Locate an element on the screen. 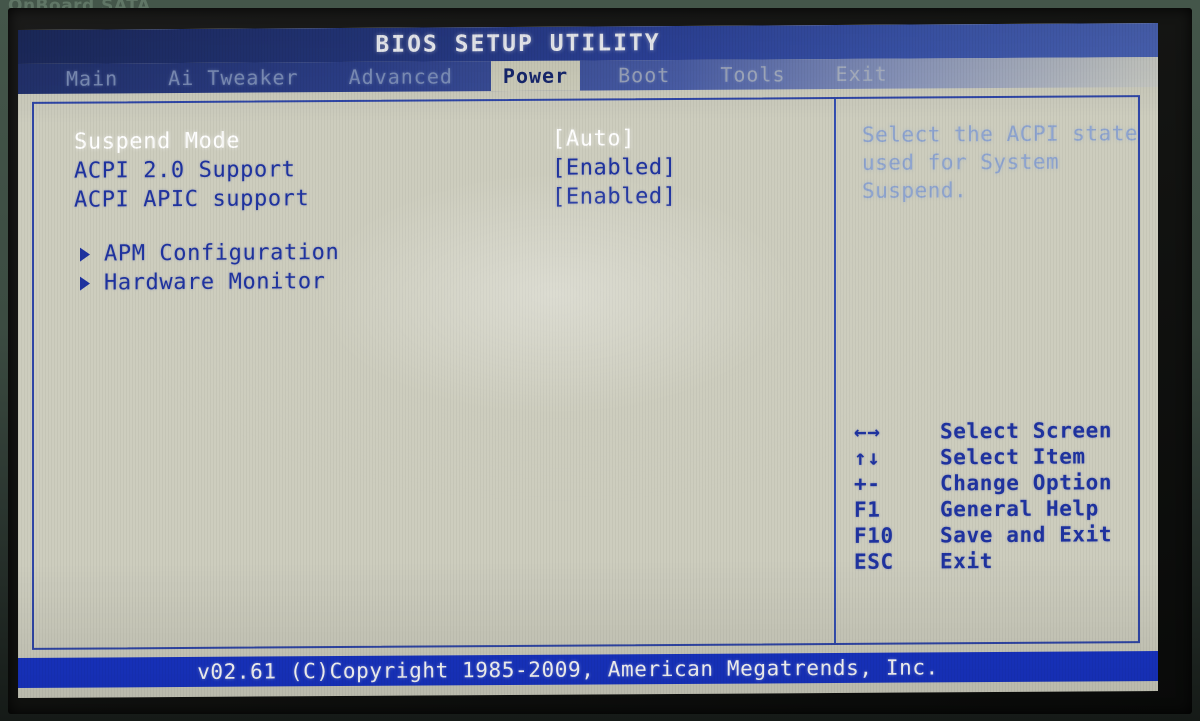 The width and height of the screenshot is (1200, 721). setting-row-acpi-2-0-support: ACPI 2.0 Support [Enabled] is located at coordinates (449, 169).